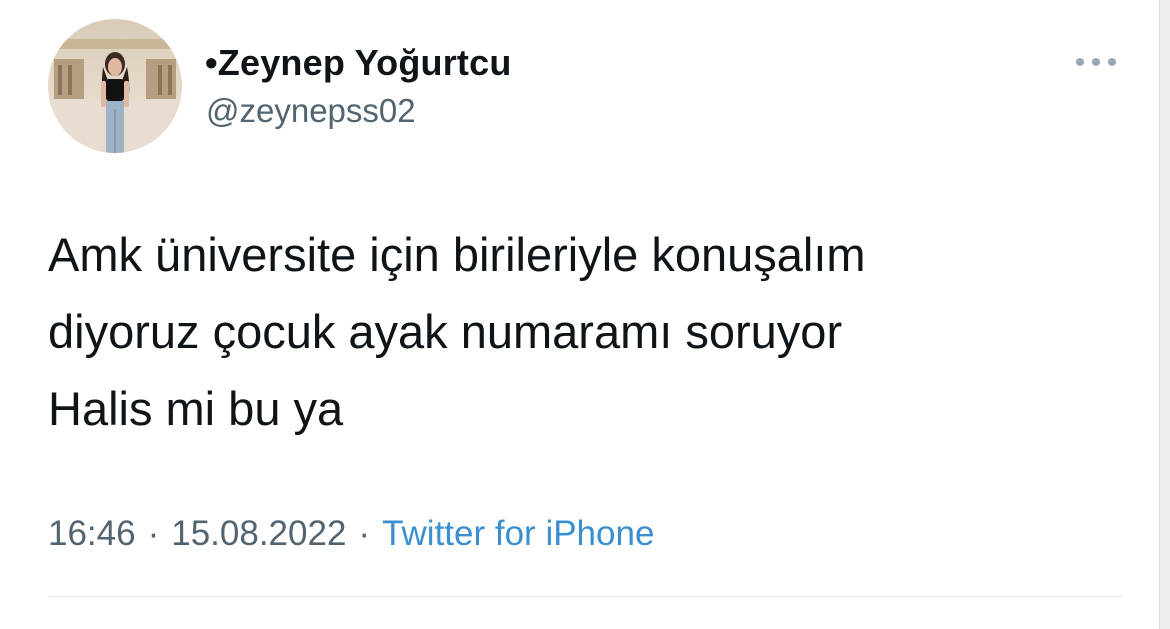  I want to click on tweet-time: 16:46, so click(92, 533).